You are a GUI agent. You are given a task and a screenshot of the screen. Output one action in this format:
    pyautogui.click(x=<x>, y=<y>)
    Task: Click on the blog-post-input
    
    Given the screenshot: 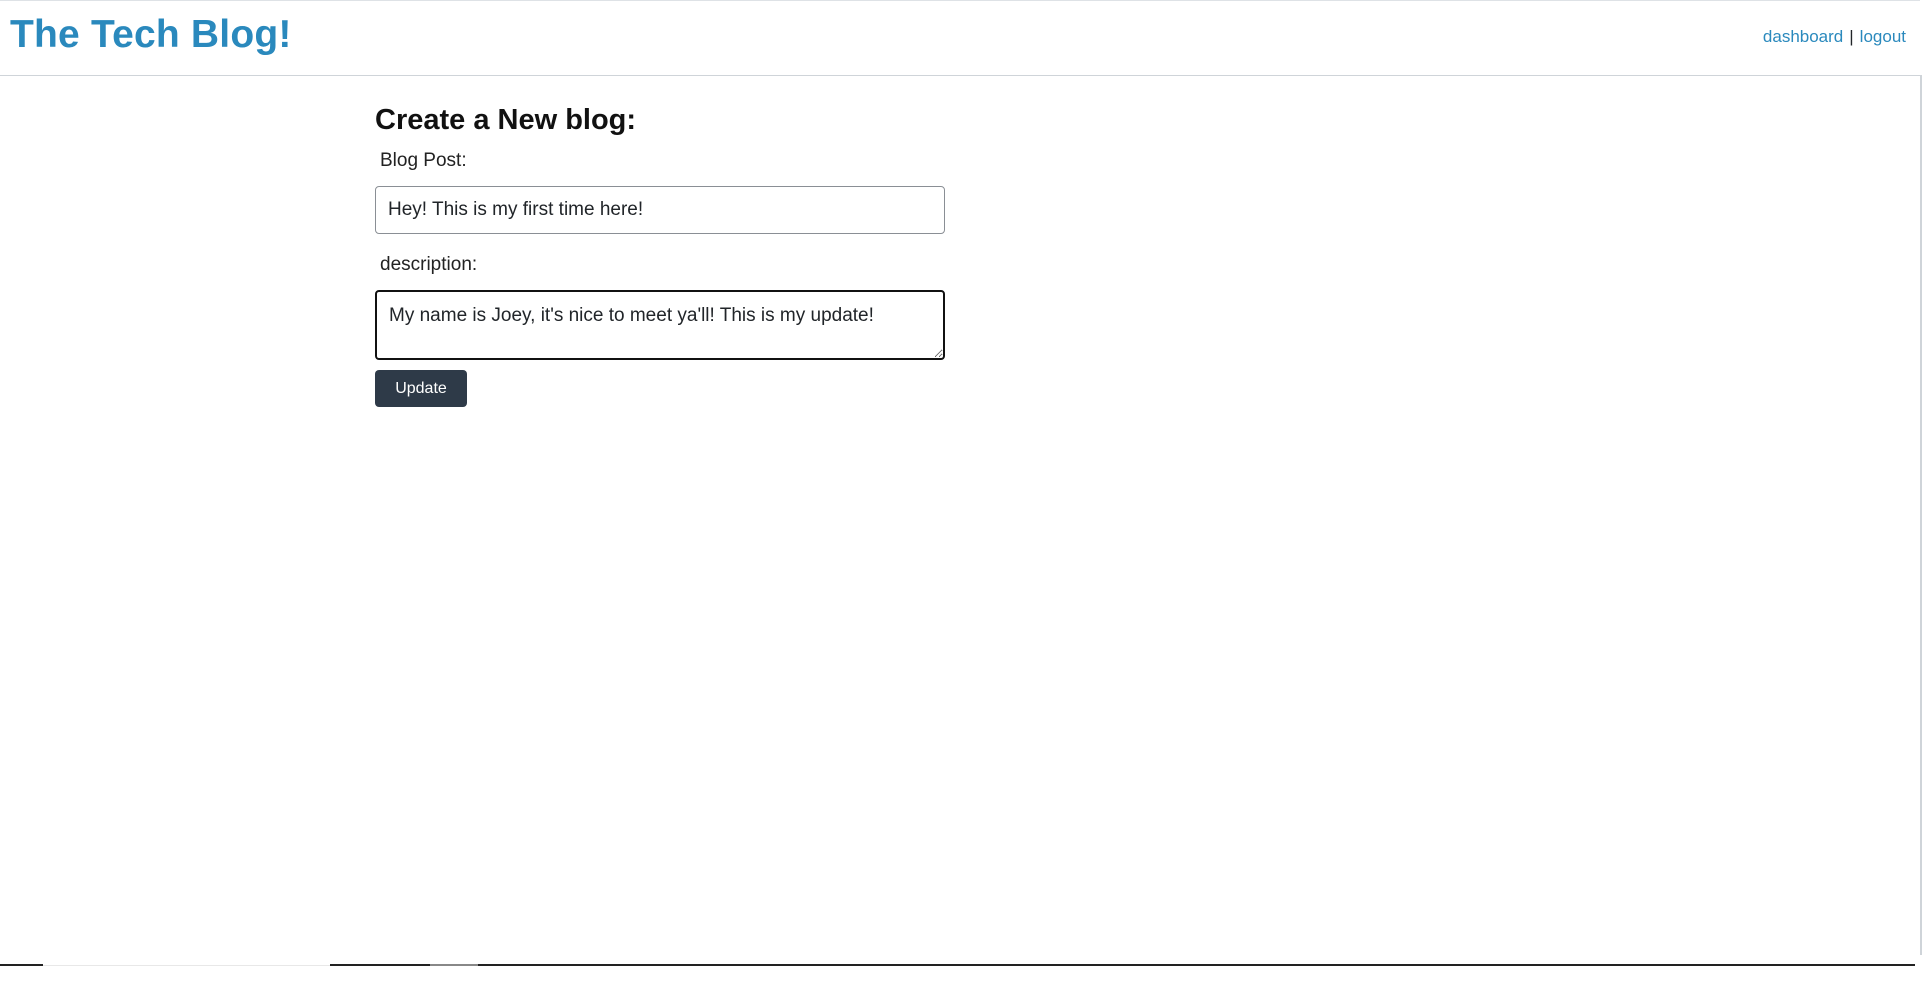 What is the action you would take?
    pyautogui.click(x=660, y=210)
    